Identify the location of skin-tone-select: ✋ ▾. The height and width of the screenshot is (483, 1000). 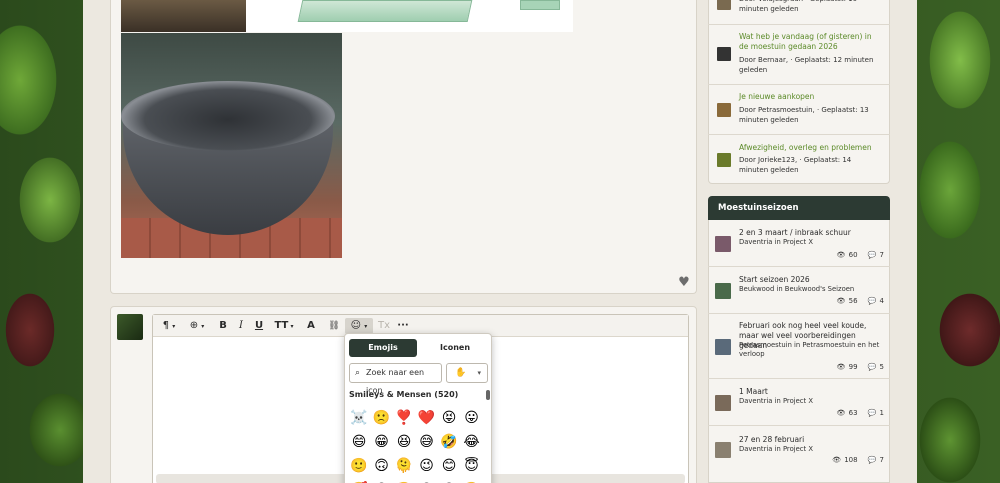
(467, 373).